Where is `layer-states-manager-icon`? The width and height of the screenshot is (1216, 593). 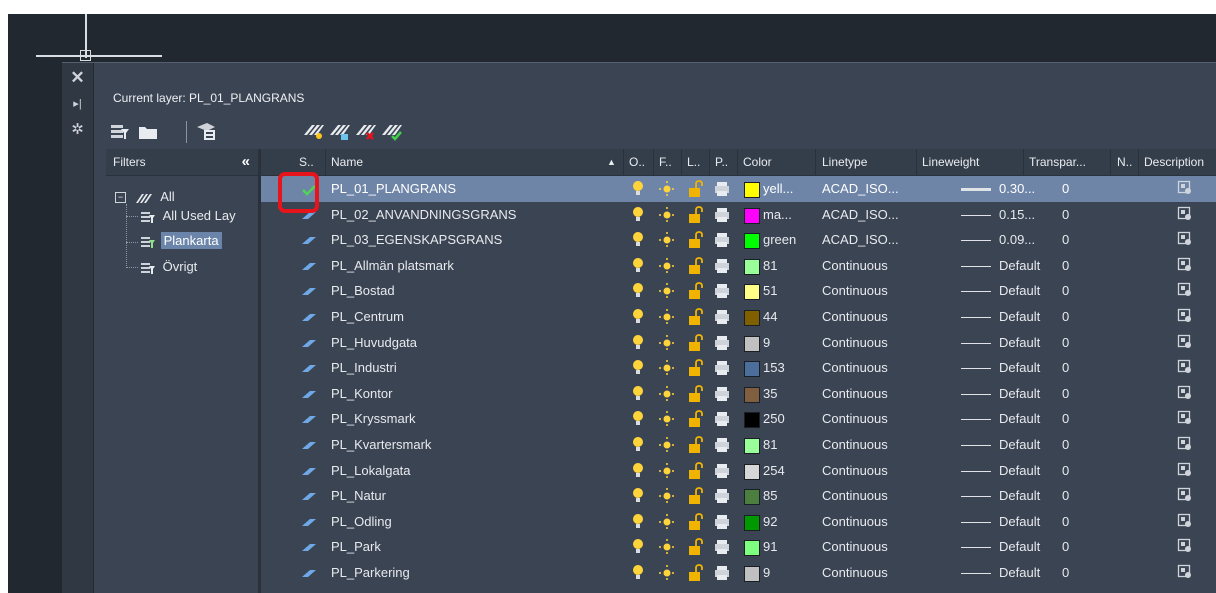 layer-states-manager-icon is located at coordinates (206, 131).